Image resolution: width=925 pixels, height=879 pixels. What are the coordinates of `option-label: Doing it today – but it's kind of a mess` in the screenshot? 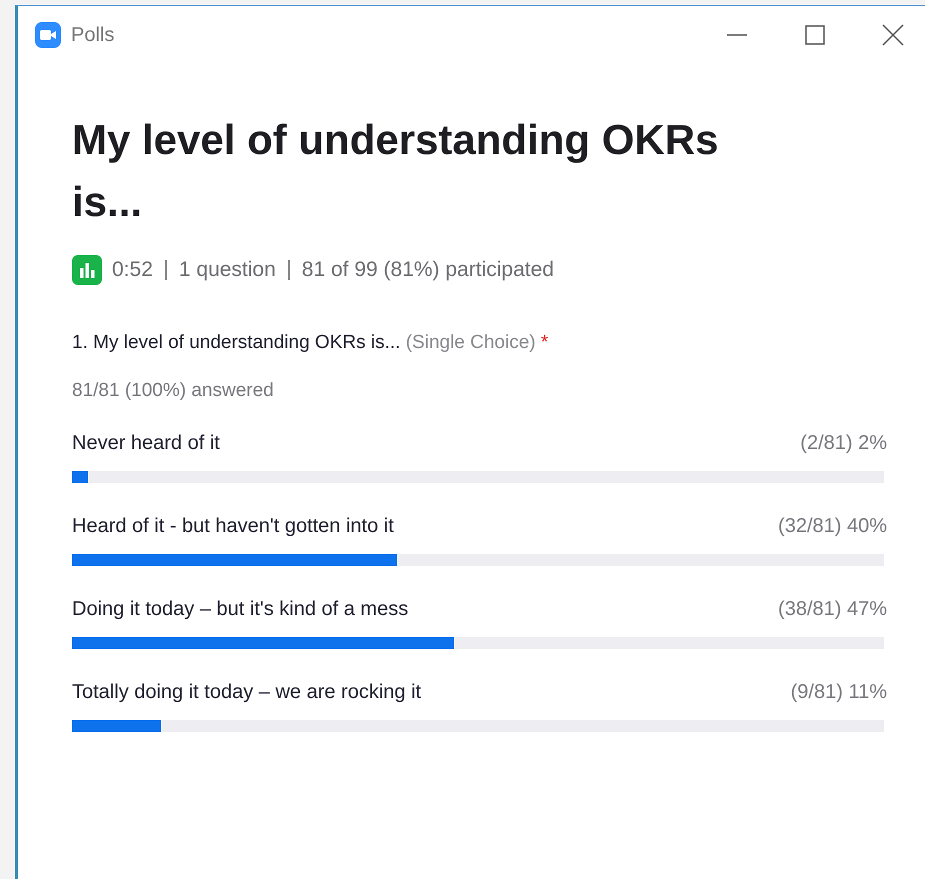 It's located at (240, 609).